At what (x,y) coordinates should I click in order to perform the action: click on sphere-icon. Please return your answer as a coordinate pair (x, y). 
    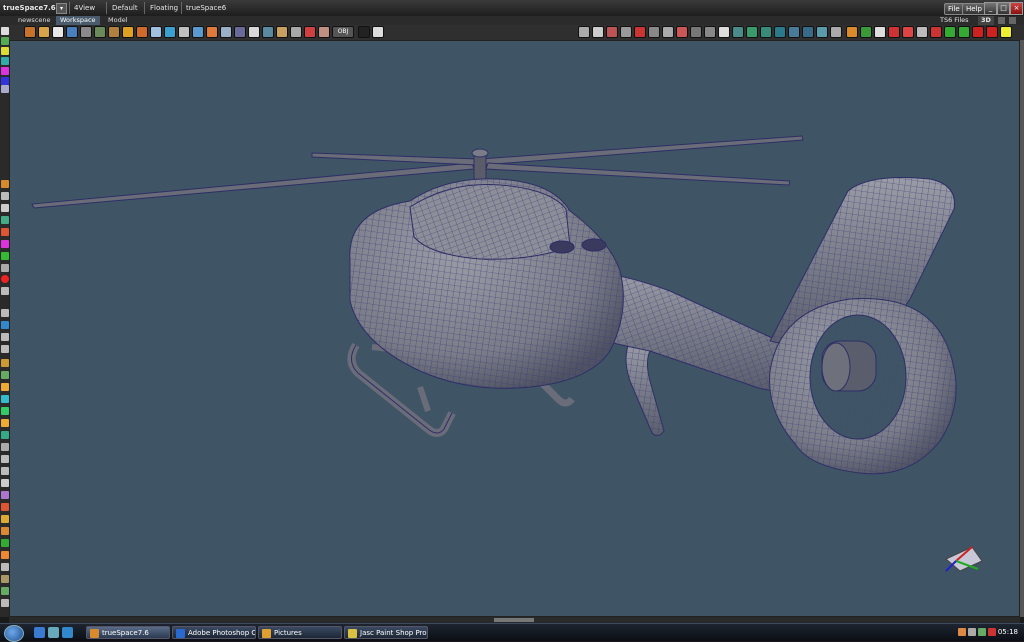
    Looking at the image, I should click on (5, 519).